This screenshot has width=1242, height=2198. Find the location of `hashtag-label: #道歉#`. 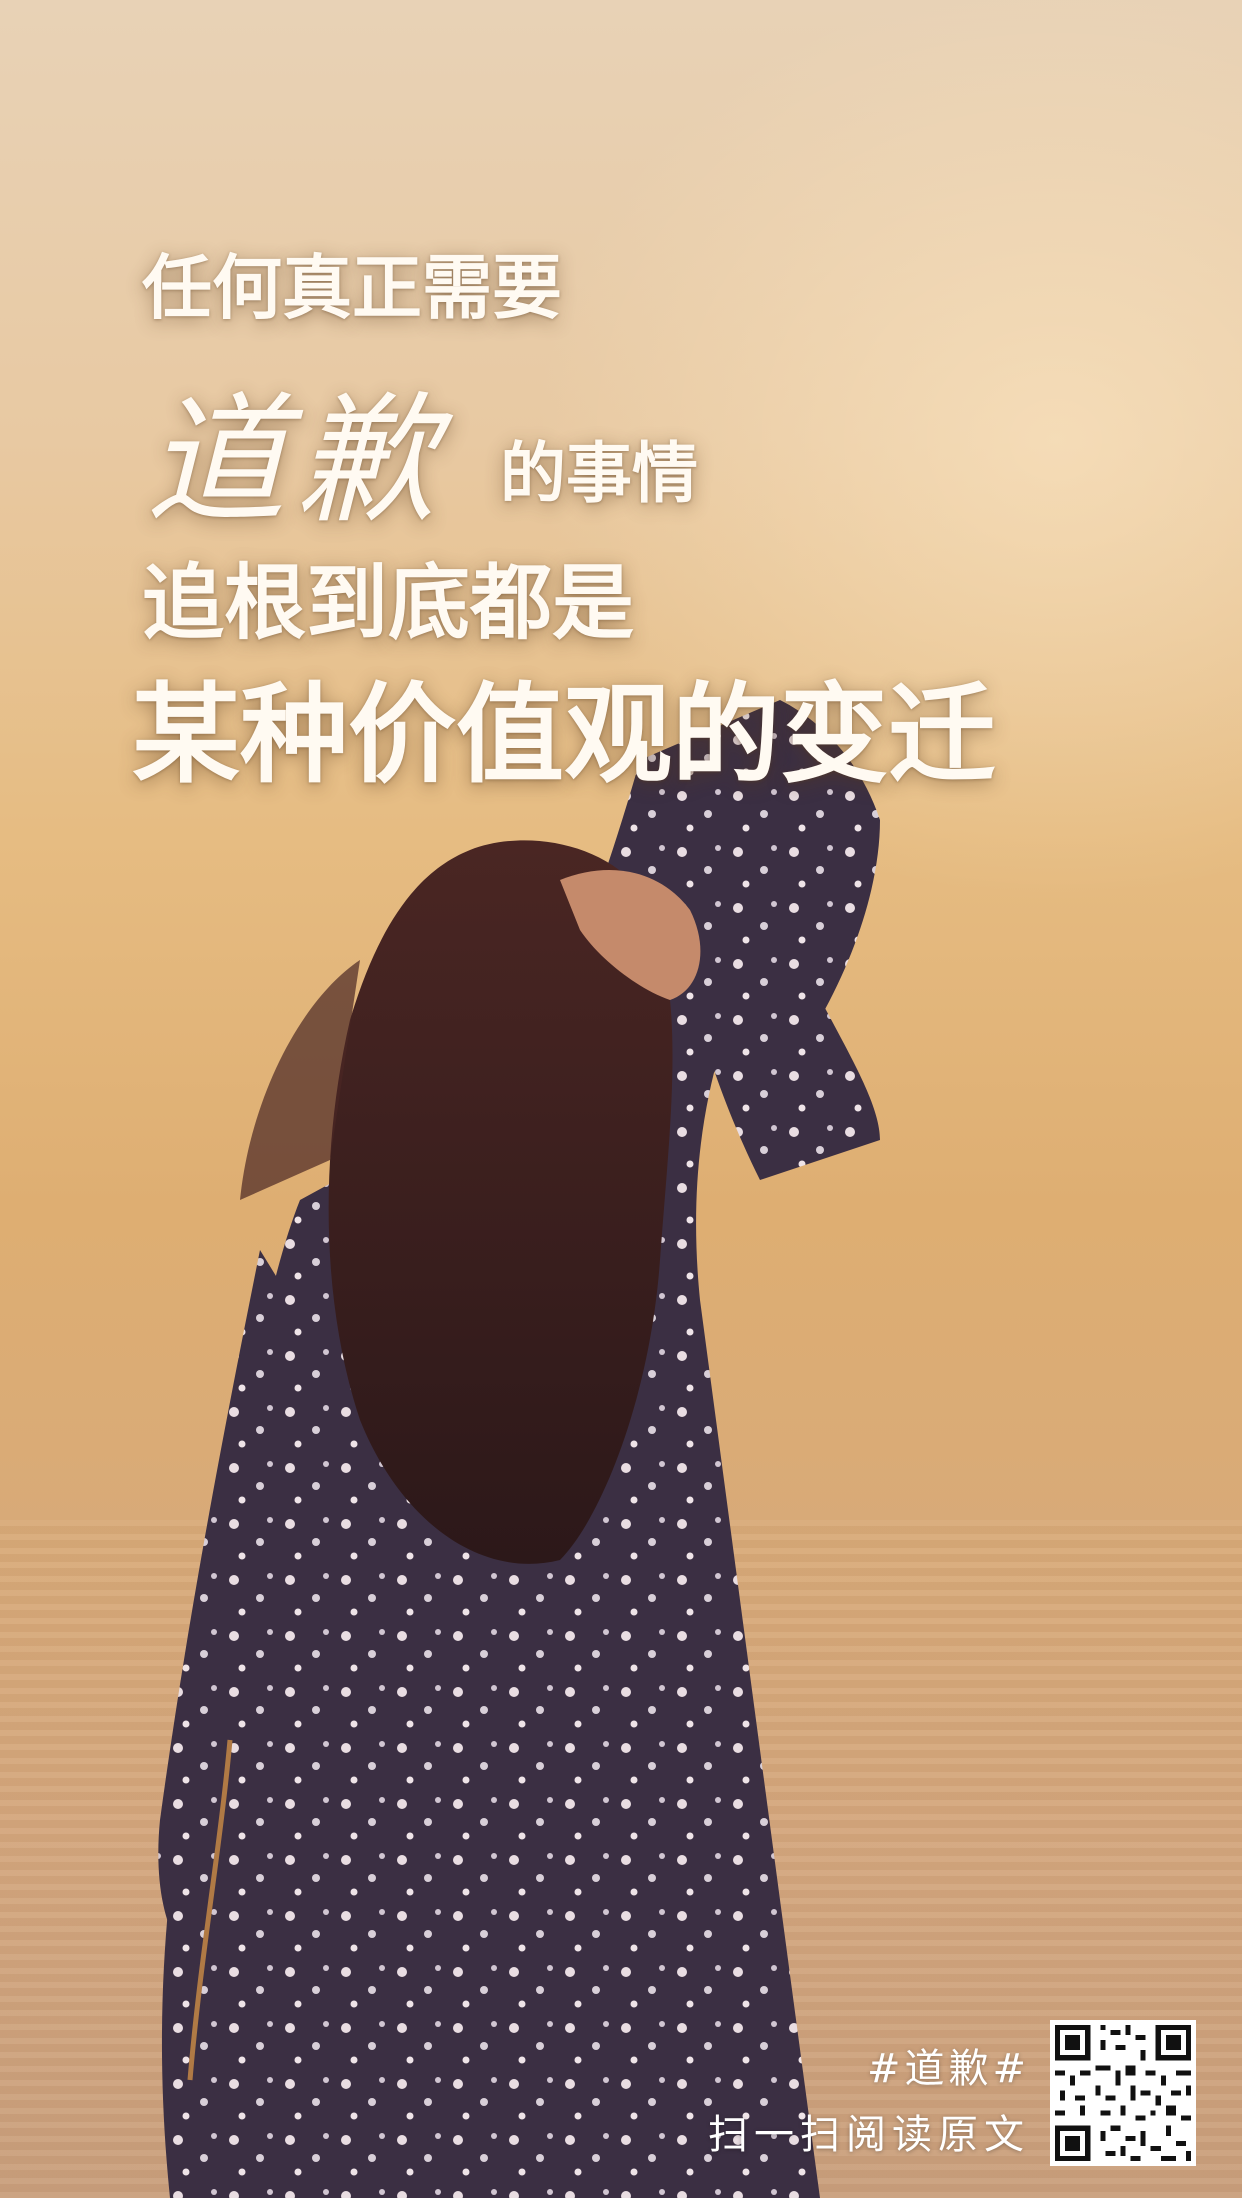

hashtag-label: #道歉# is located at coordinates (948, 2069).